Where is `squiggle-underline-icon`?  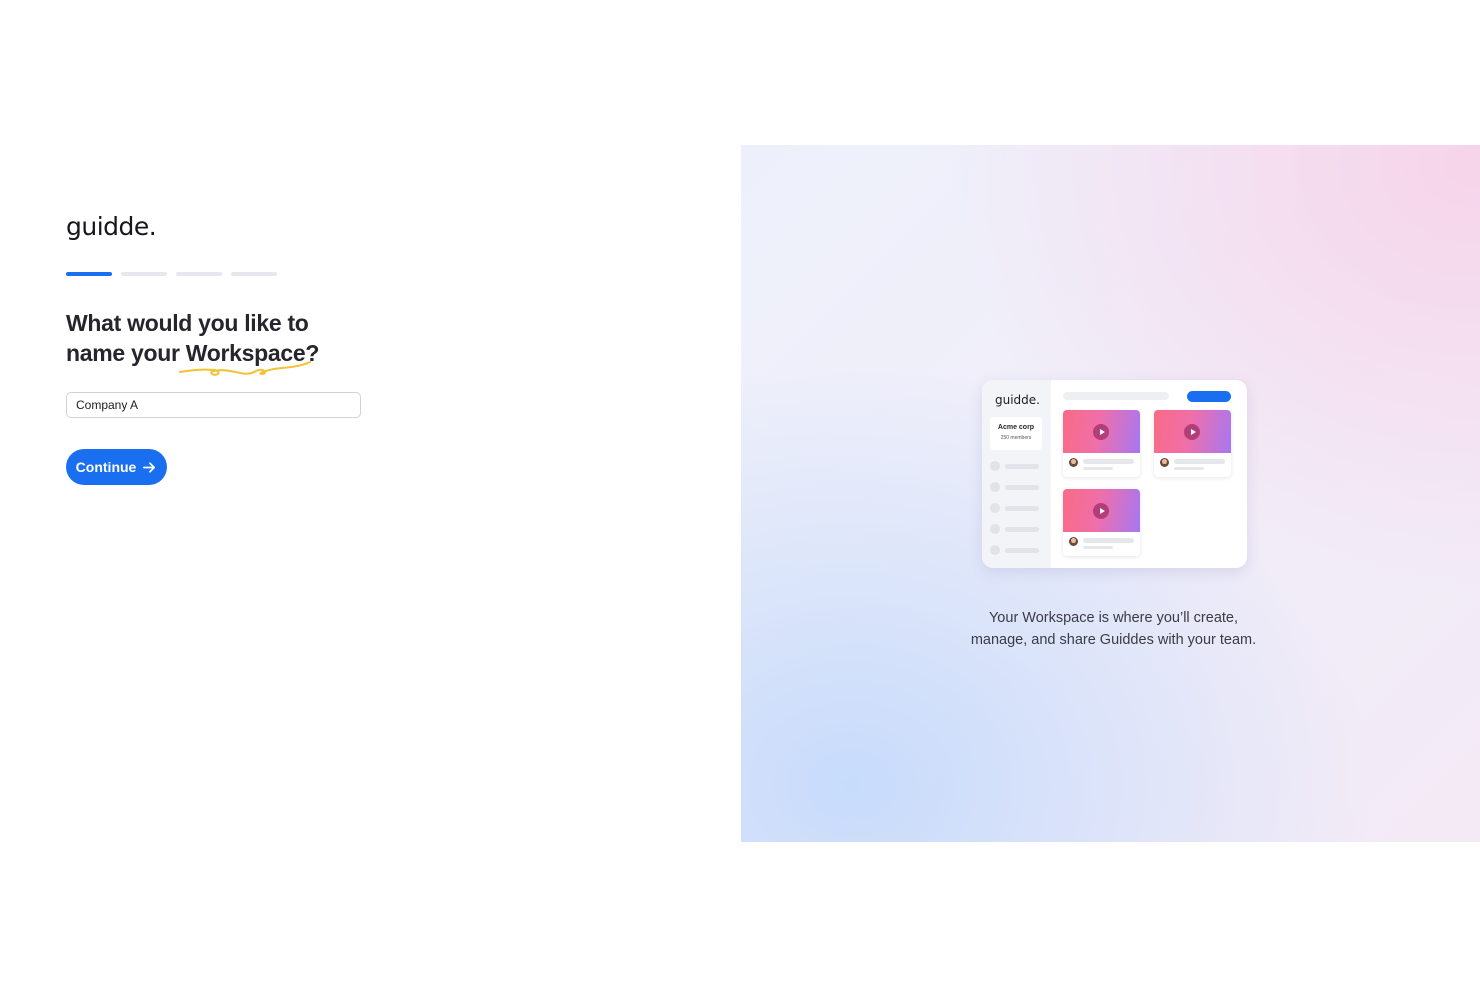 squiggle-underline-icon is located at coordinates (244, 368).